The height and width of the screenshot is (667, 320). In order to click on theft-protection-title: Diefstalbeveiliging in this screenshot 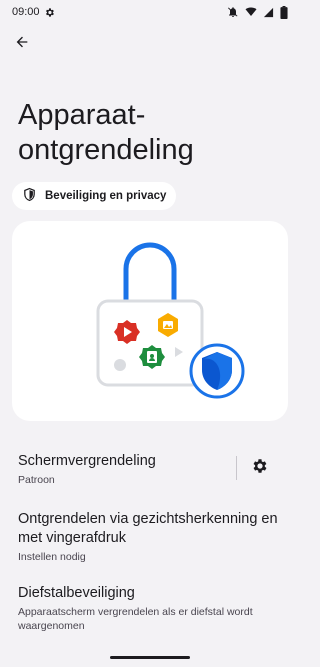, I will do `click(76, 593)`.